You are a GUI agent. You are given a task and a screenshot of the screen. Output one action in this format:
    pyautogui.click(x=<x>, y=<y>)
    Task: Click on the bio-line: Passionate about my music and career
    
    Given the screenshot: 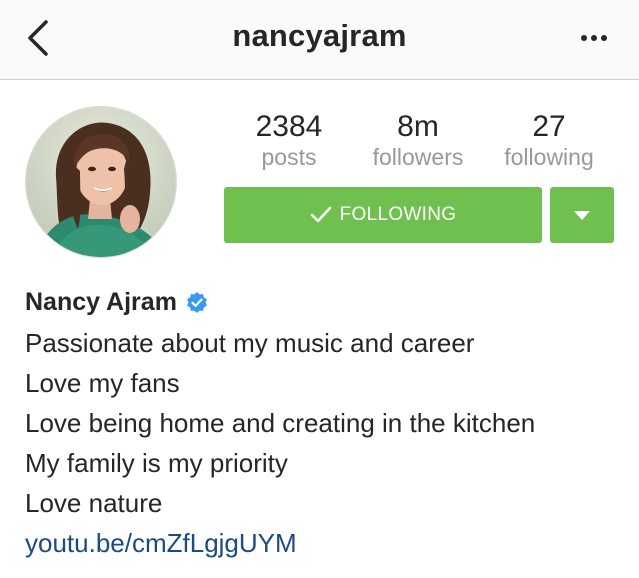 What is the action you would take?
    pyautogui.click(x=250, y=343)
    